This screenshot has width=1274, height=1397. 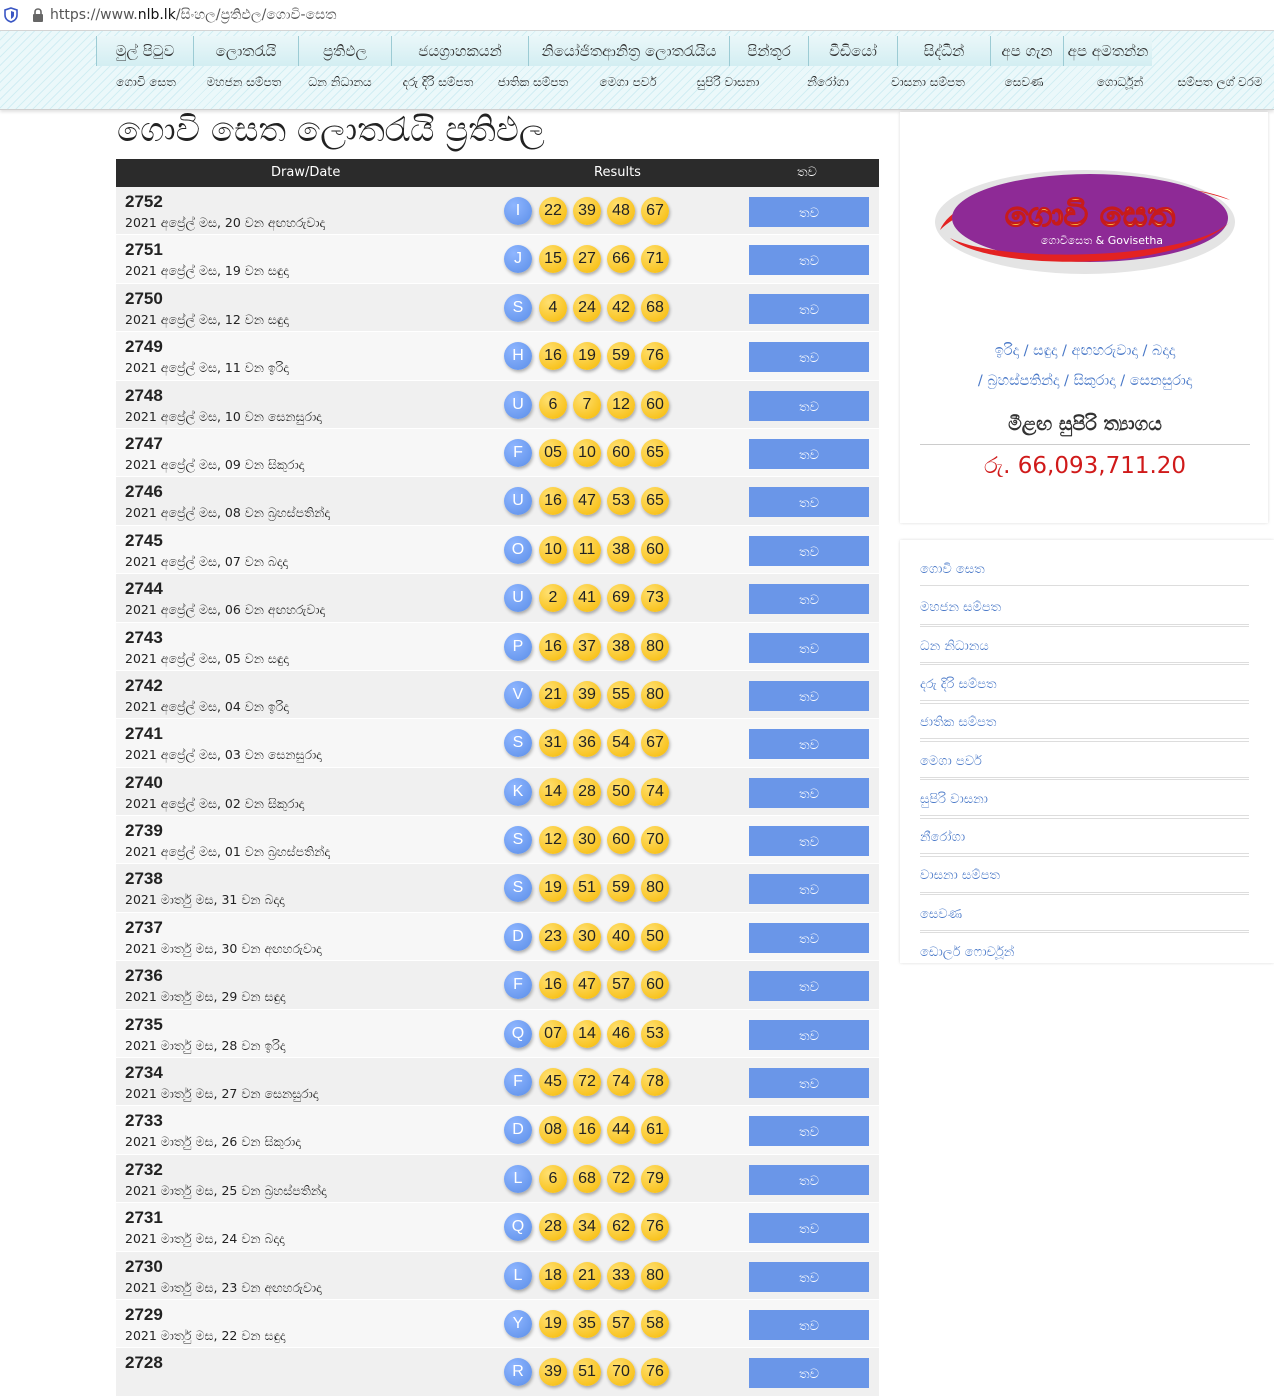 What do you see at coordinates (518, 646) in the screenshot?
I see `letter-ball: P` at bounding box center [518, 646].